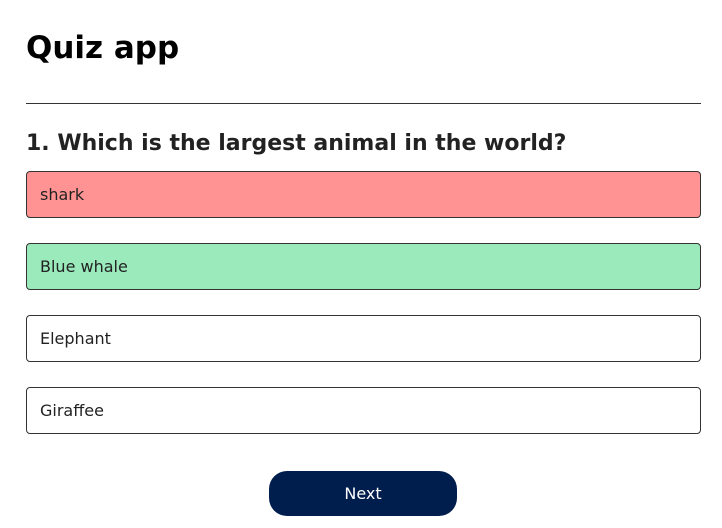  What do you see at coordinates (103, 48) in the screenshot?
I see `app-title: Quiz app` at bounding box center [103, 48].